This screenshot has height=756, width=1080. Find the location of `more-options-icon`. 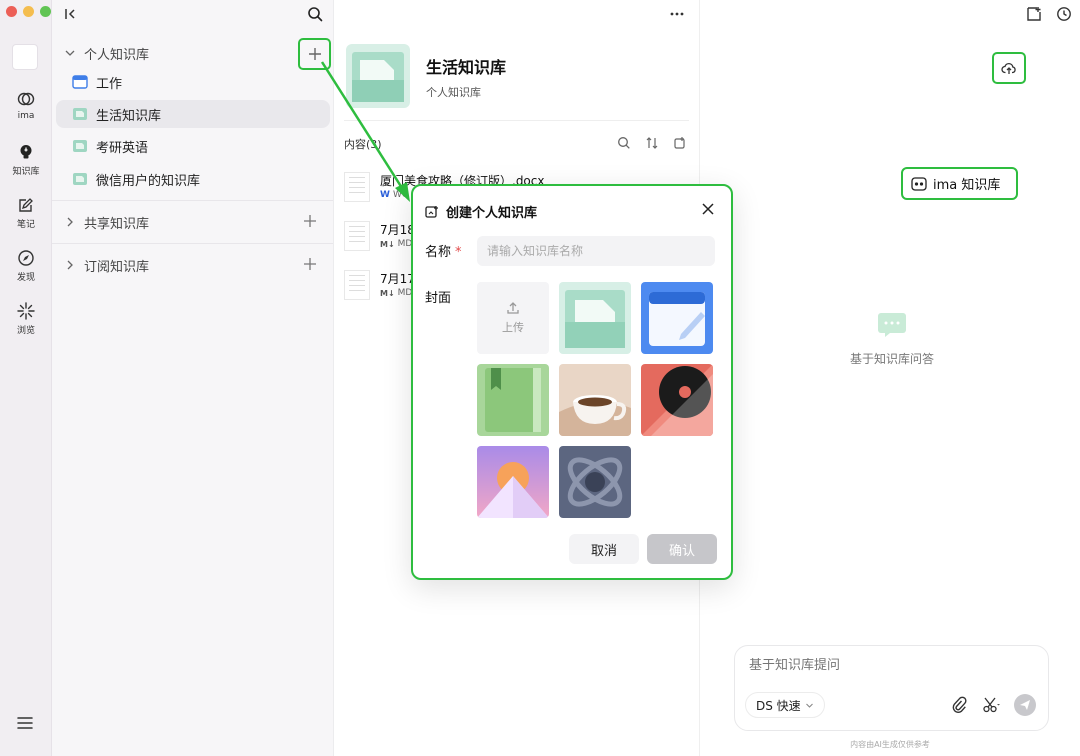

more-options-icon is located at coordinates (677, 14).